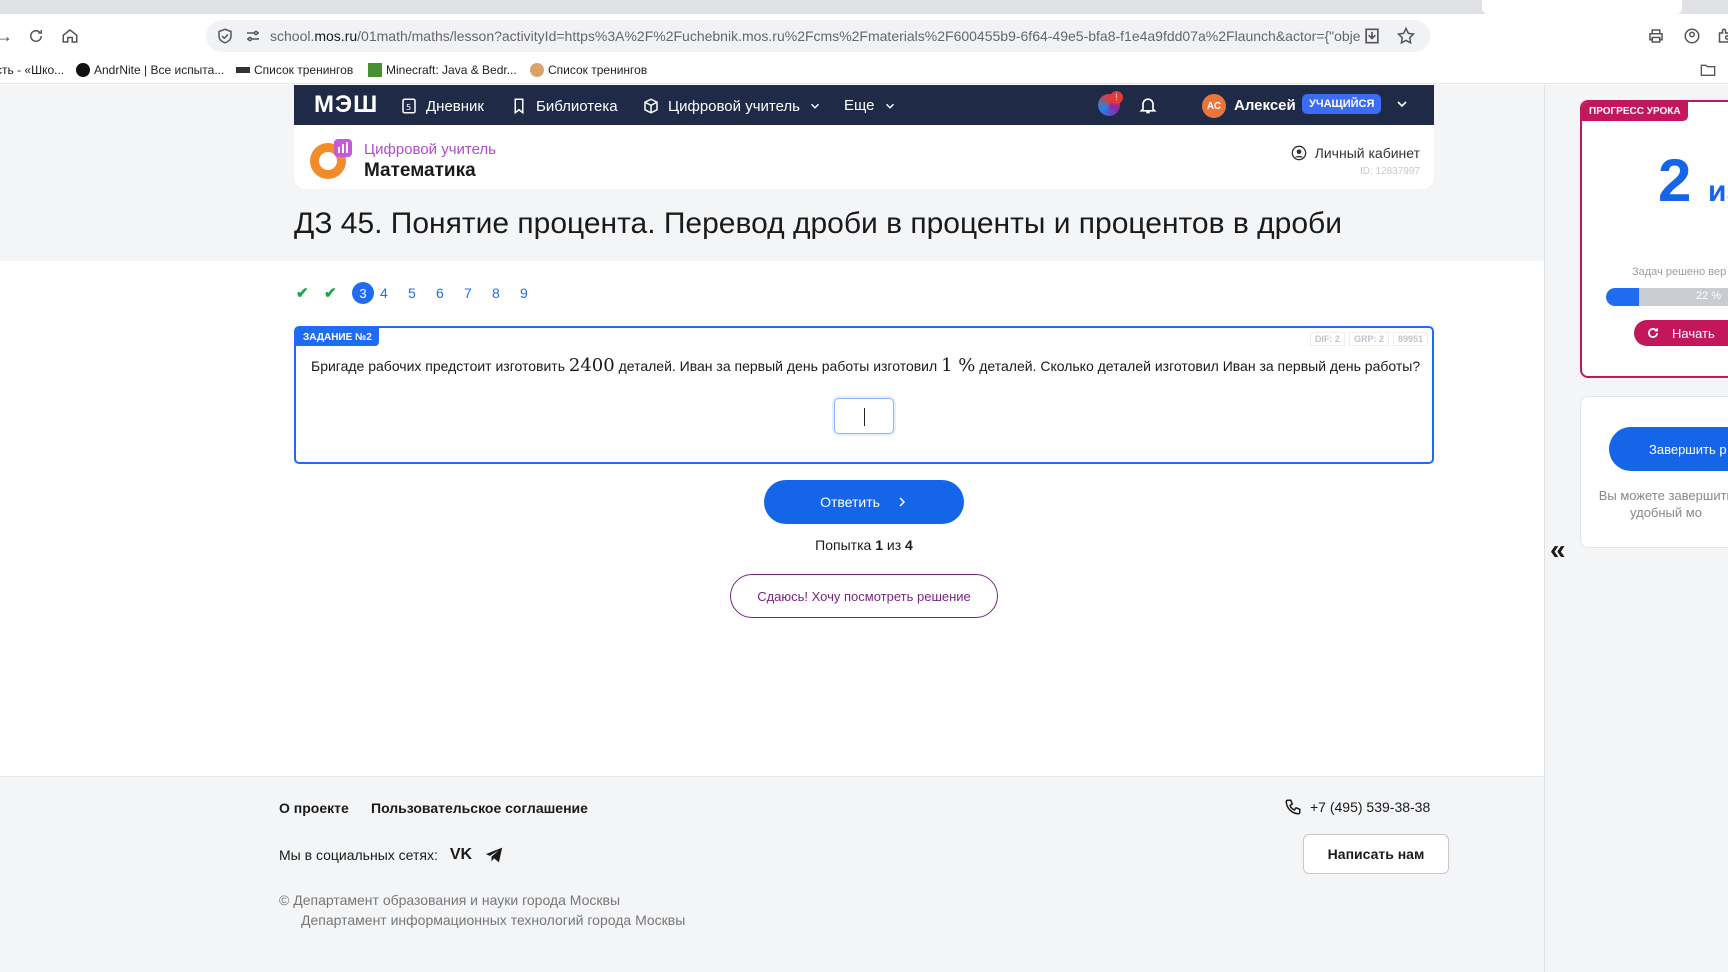 Image resolution: width=1728 pixels, height=972 pixels. Describe the element at coordinates (1679, 272) in the screenshot. I see `solved-label: Задач решено вер` at that location.